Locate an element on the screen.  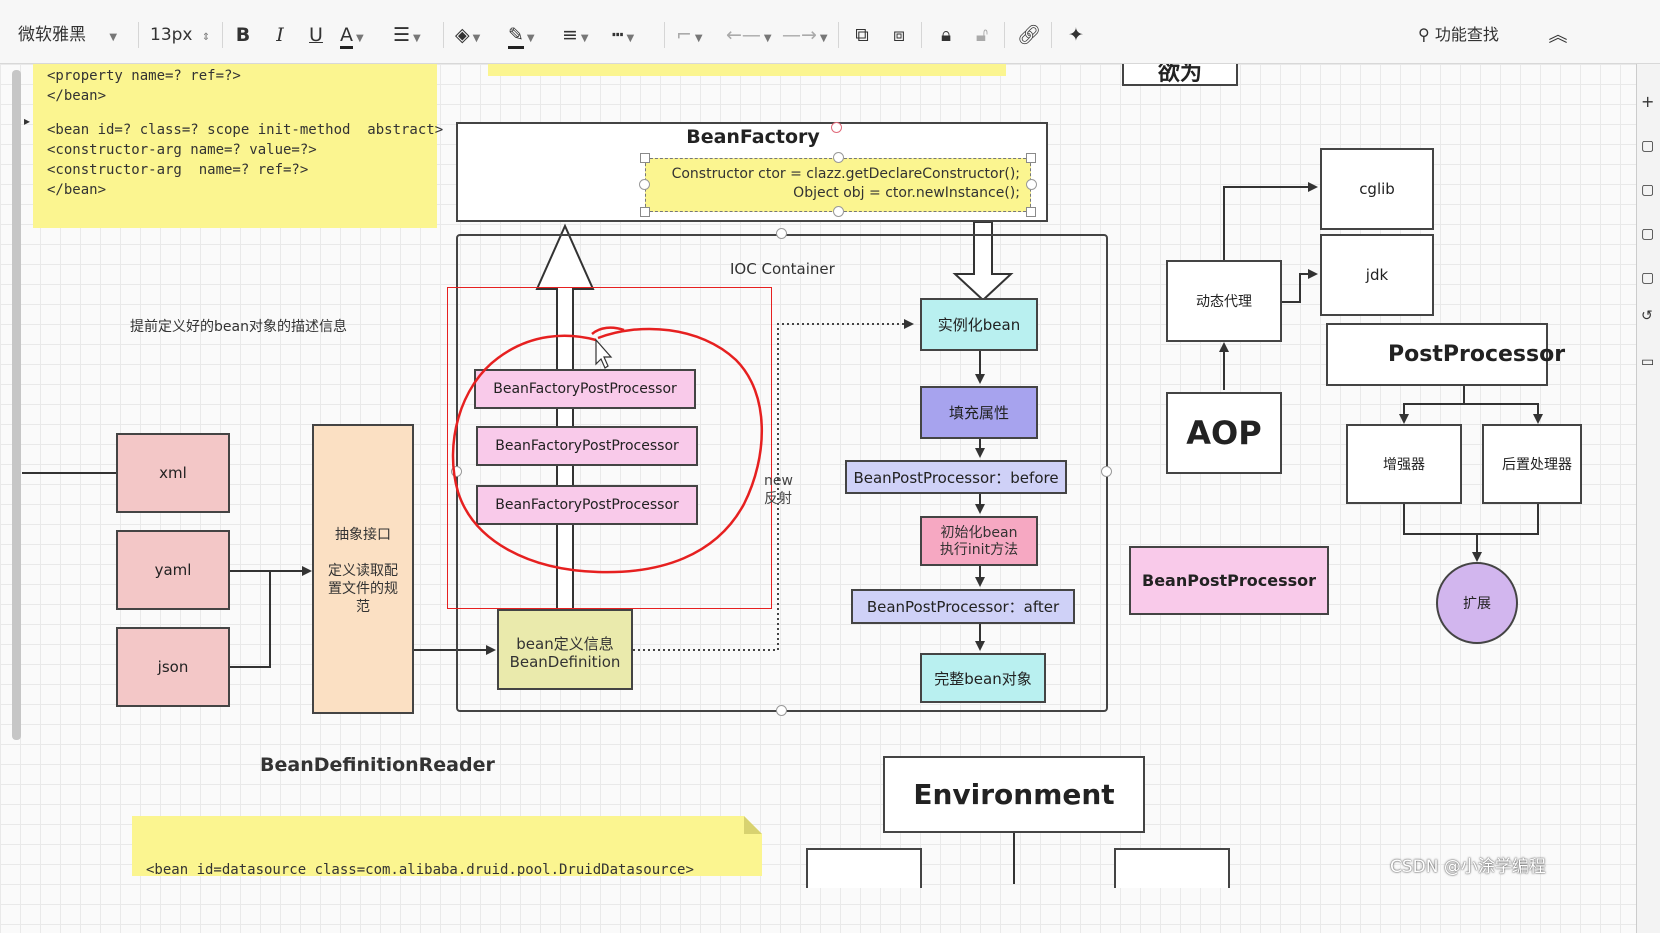
align-left-icon: ☰ is located at coordinates (402, 35).